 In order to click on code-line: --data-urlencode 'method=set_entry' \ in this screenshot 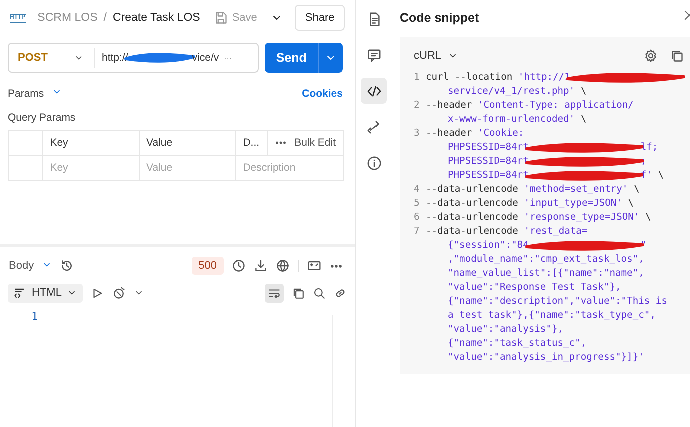, I will do `click(533, 190)`.